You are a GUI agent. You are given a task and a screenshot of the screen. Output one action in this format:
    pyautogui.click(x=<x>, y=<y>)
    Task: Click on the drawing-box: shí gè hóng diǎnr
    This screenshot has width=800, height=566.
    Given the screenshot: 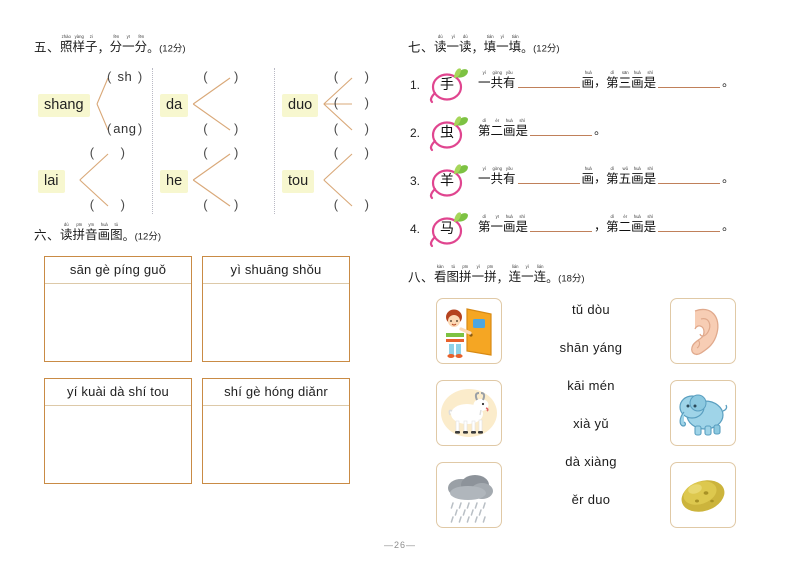 What is the action you would take?
    pyautogui.click(x=276, y=431)
    